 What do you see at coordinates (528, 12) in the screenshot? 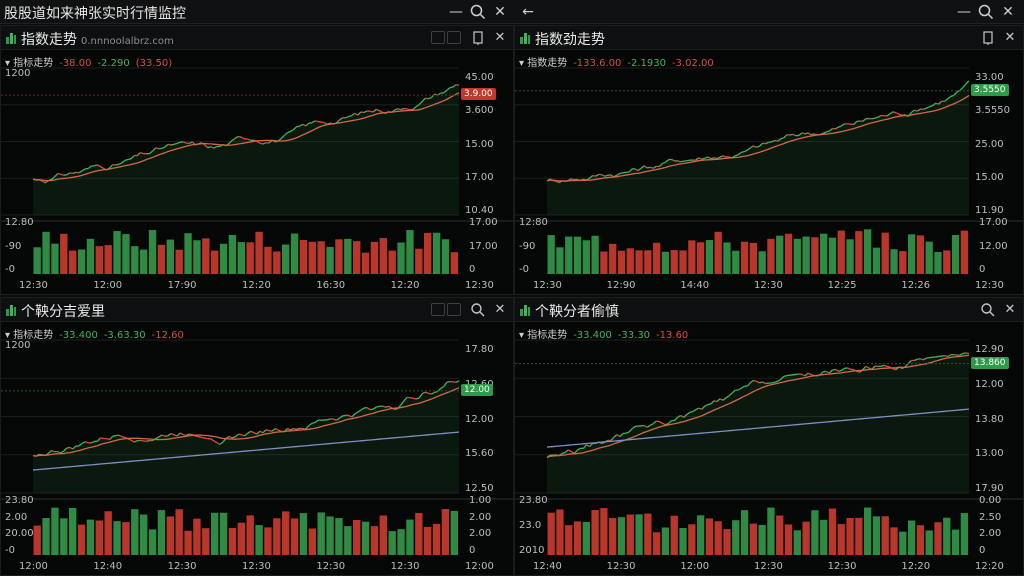
I see `arrow-left-icon: ←` at bounding box center [528, 12].